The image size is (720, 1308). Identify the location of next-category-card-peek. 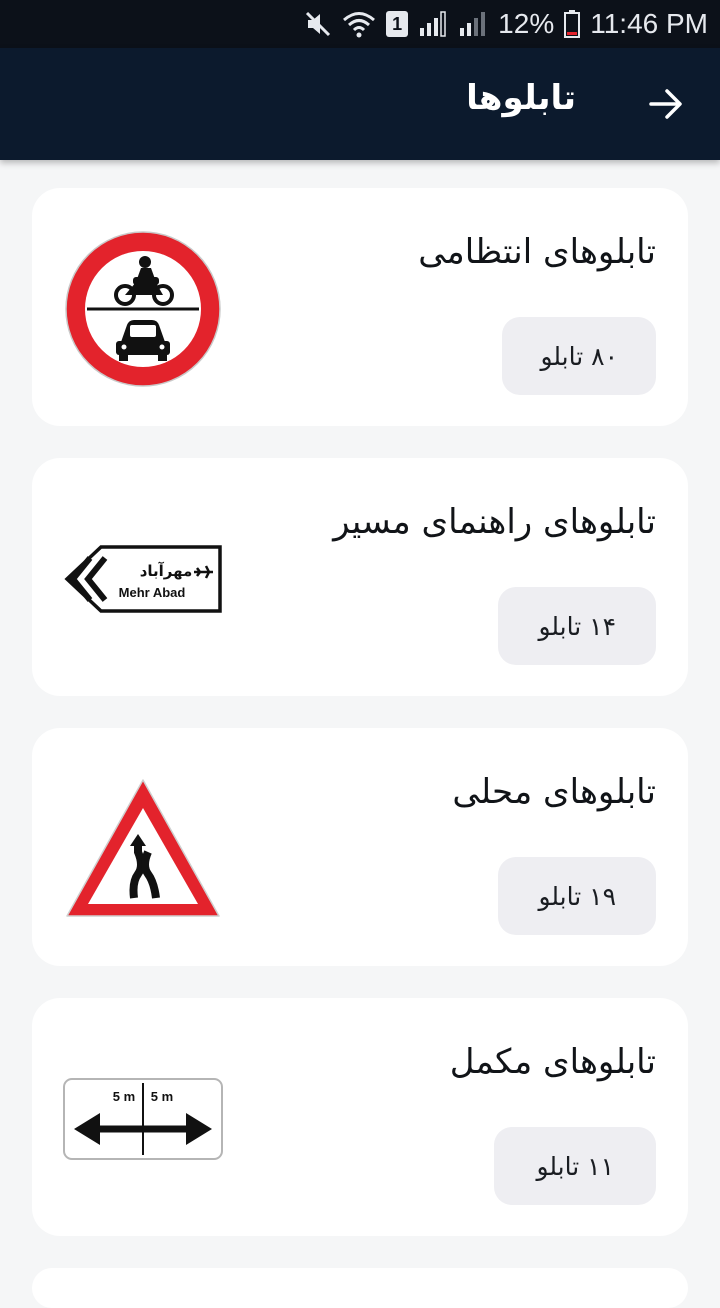
(360, 1288).